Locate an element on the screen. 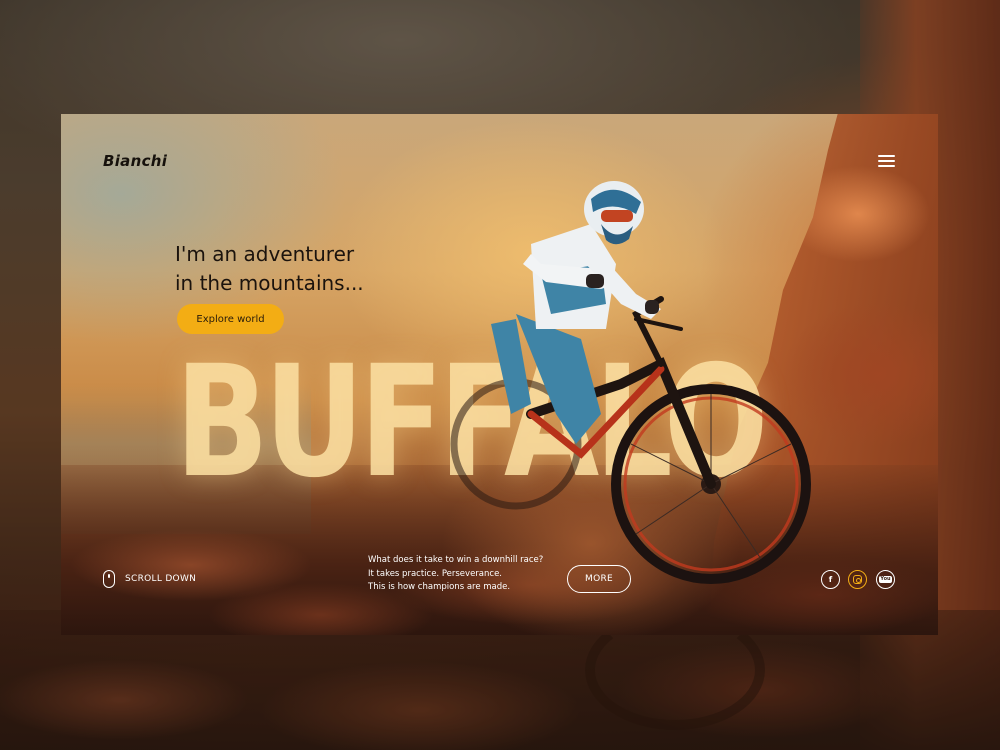 Image resolution: width=1000 pixels, height=750 pixels. youtube-icon: You is located at coordinates (885, 579).